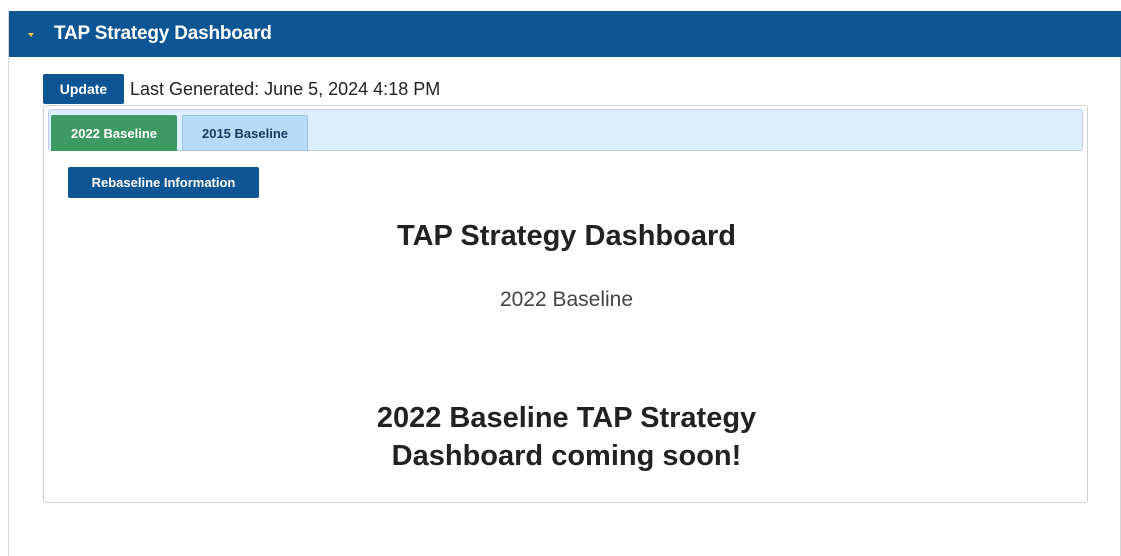  Describe the element at coordinates (565, 34) in the screenshot. I see `panel-header: TAP Strategy Dashboard` at that location.